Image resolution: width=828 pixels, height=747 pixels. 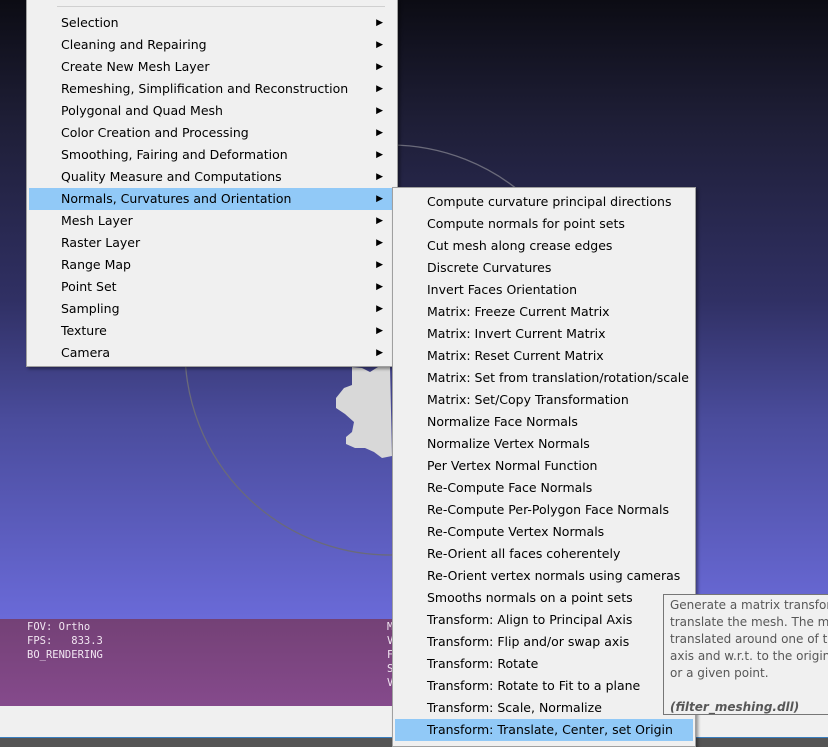 What do you see at coordinates (174, 154) in the screenshot?
I see `menu-item-label: Smoothing, Fairing and Deformation` at bounding box center [174, 154].